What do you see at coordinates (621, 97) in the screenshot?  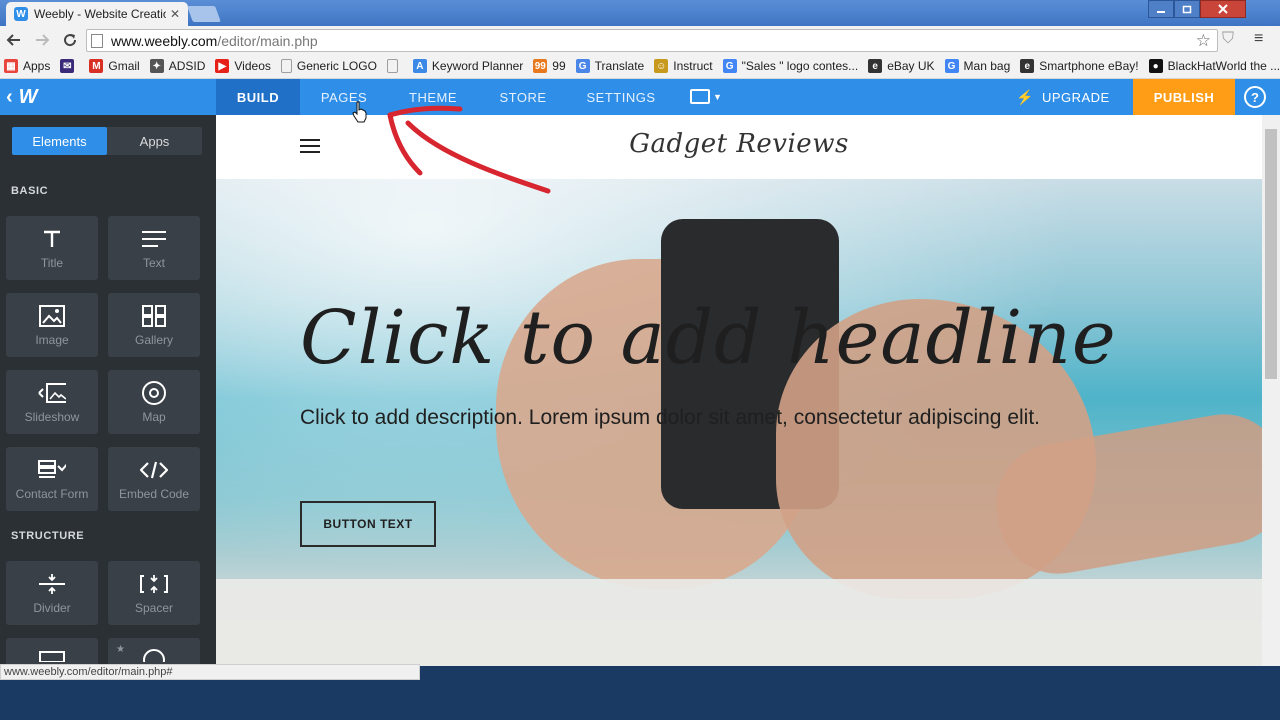 I see `tab-settings: SETTINGS` at bounding box center [621, 97].